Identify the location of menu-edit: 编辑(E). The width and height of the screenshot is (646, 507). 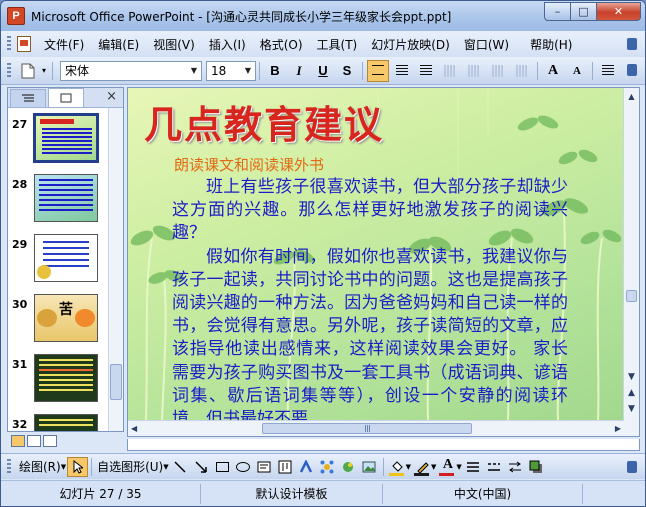
(118, 44).